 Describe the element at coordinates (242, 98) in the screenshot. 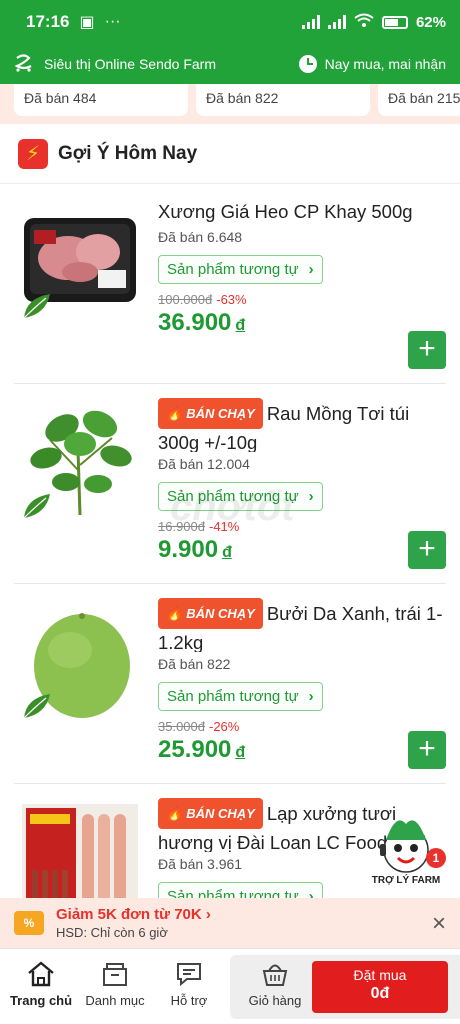

I see `sold-count: Đã bán 822` at that location.